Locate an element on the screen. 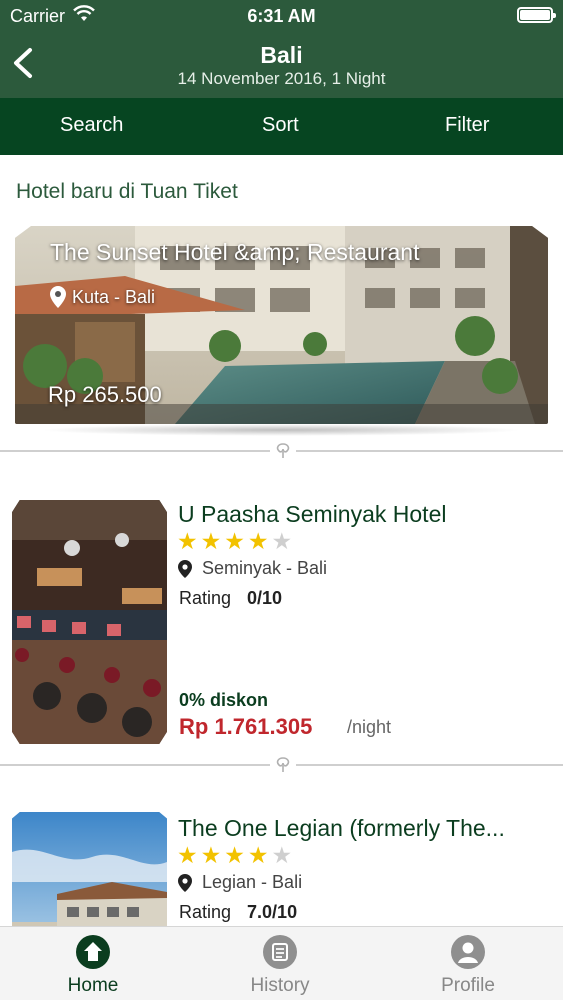 This screenshot has height=1000, width=563. hotel-location-text: Legian - Bali is located at coordinates (252, 882).